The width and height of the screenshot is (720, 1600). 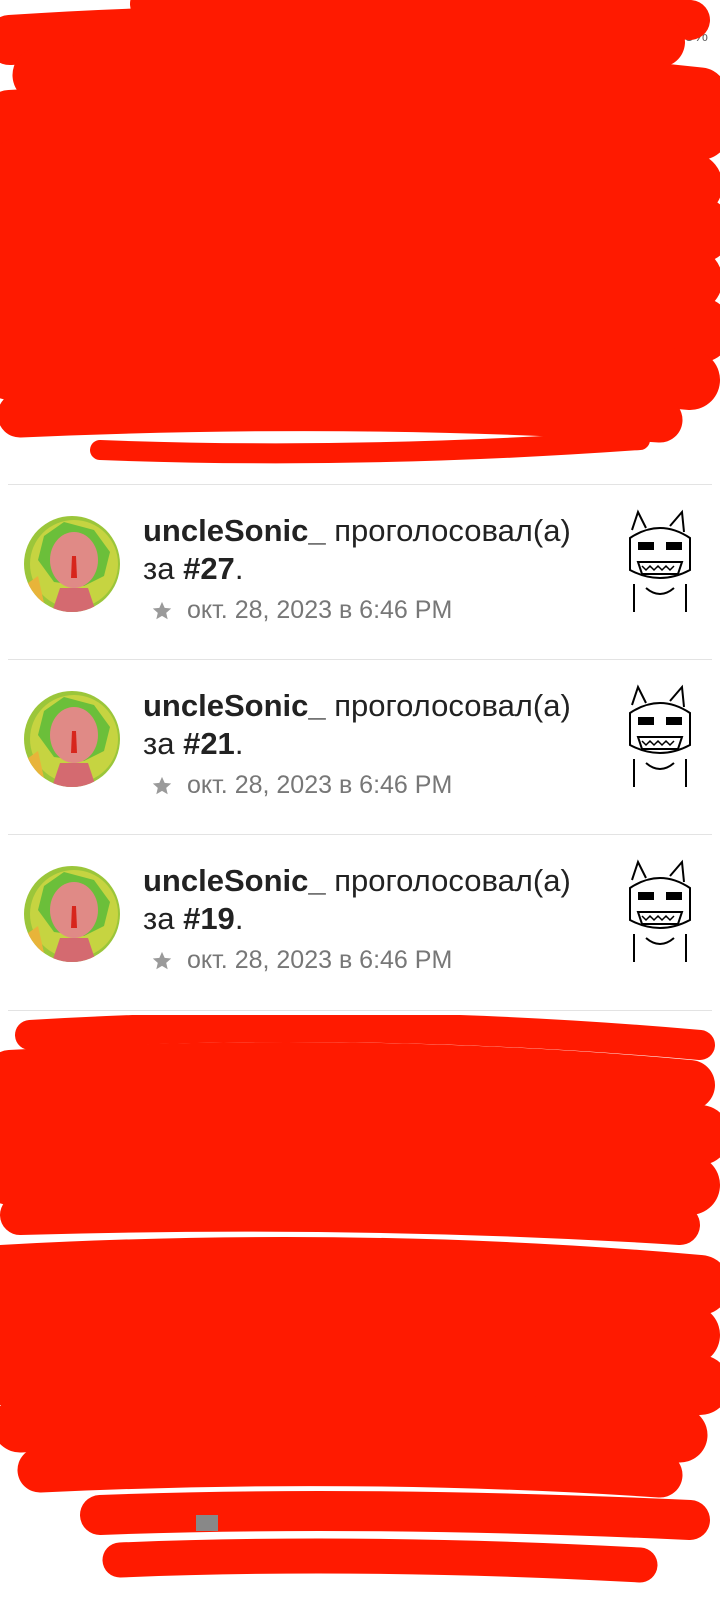 I want to click on post-number: #19, so click(x=209, y=918).